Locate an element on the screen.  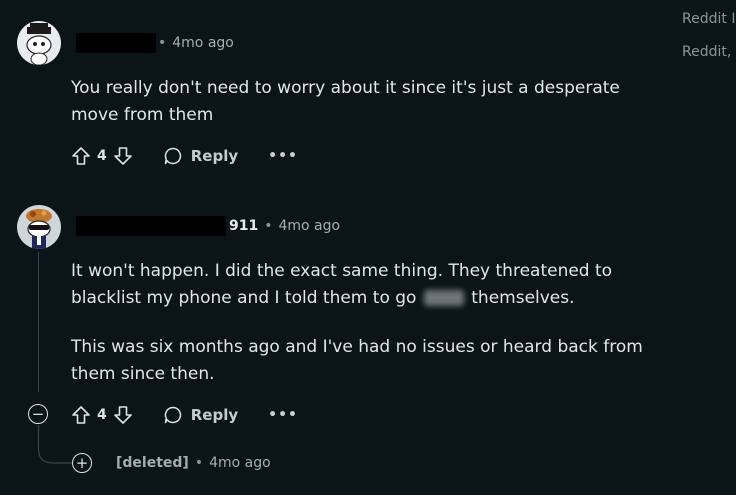
thread-line is located at coordinates (38, 322).